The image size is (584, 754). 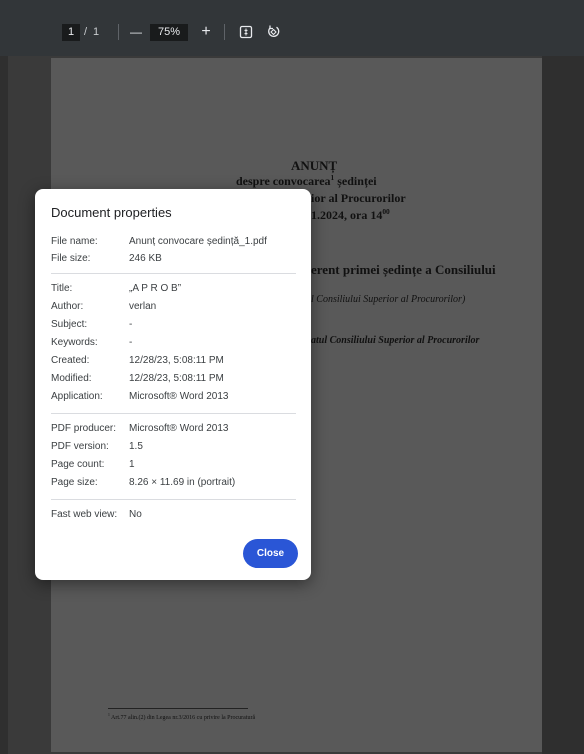 What do you see at coordinates (176, 465) in the screenshot?
I see `prop-row-page-count: Page count: 1` at bounding box center [176, 465].